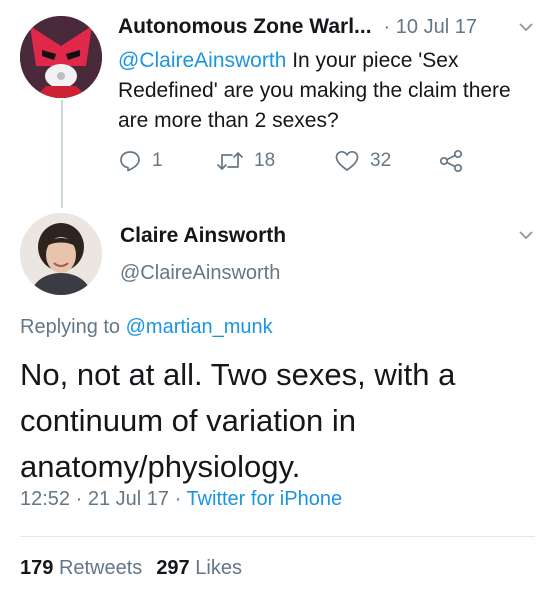 The image size is (555, 600). What do you see at coordinates (37, 568) in the screenshot?
I see `retweets-count: 179` at bounding box center [37, 568].